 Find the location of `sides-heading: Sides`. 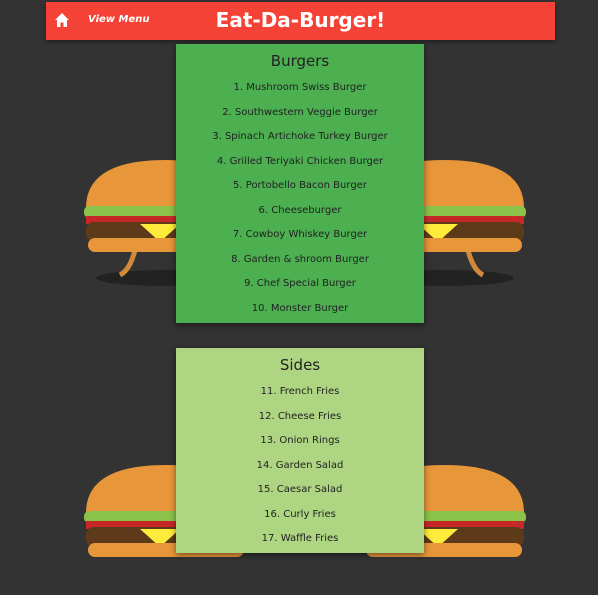

sides-heading: Sides is located at coordinates (300, 365).